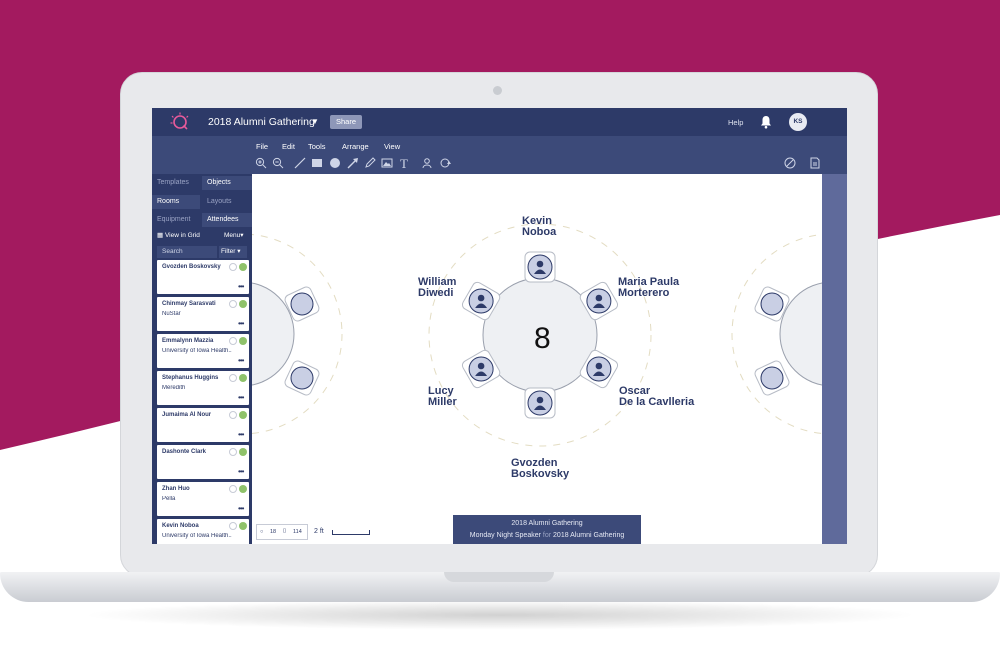 The height and width of the screenshot is (647, 1000). What do you see at coordinates (273, 532) in the screenshot?
I see `seat-count: 18` at bounding box center [273, 532].